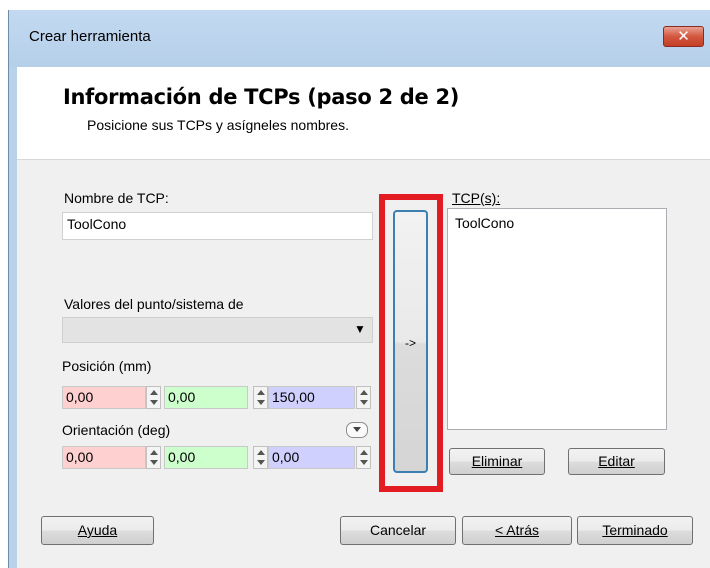 This screenshot has width=710, height=568. Describe the element at coordinates (104, 397) in the screenshot. I see `position-x-field: 0,00` at that location.